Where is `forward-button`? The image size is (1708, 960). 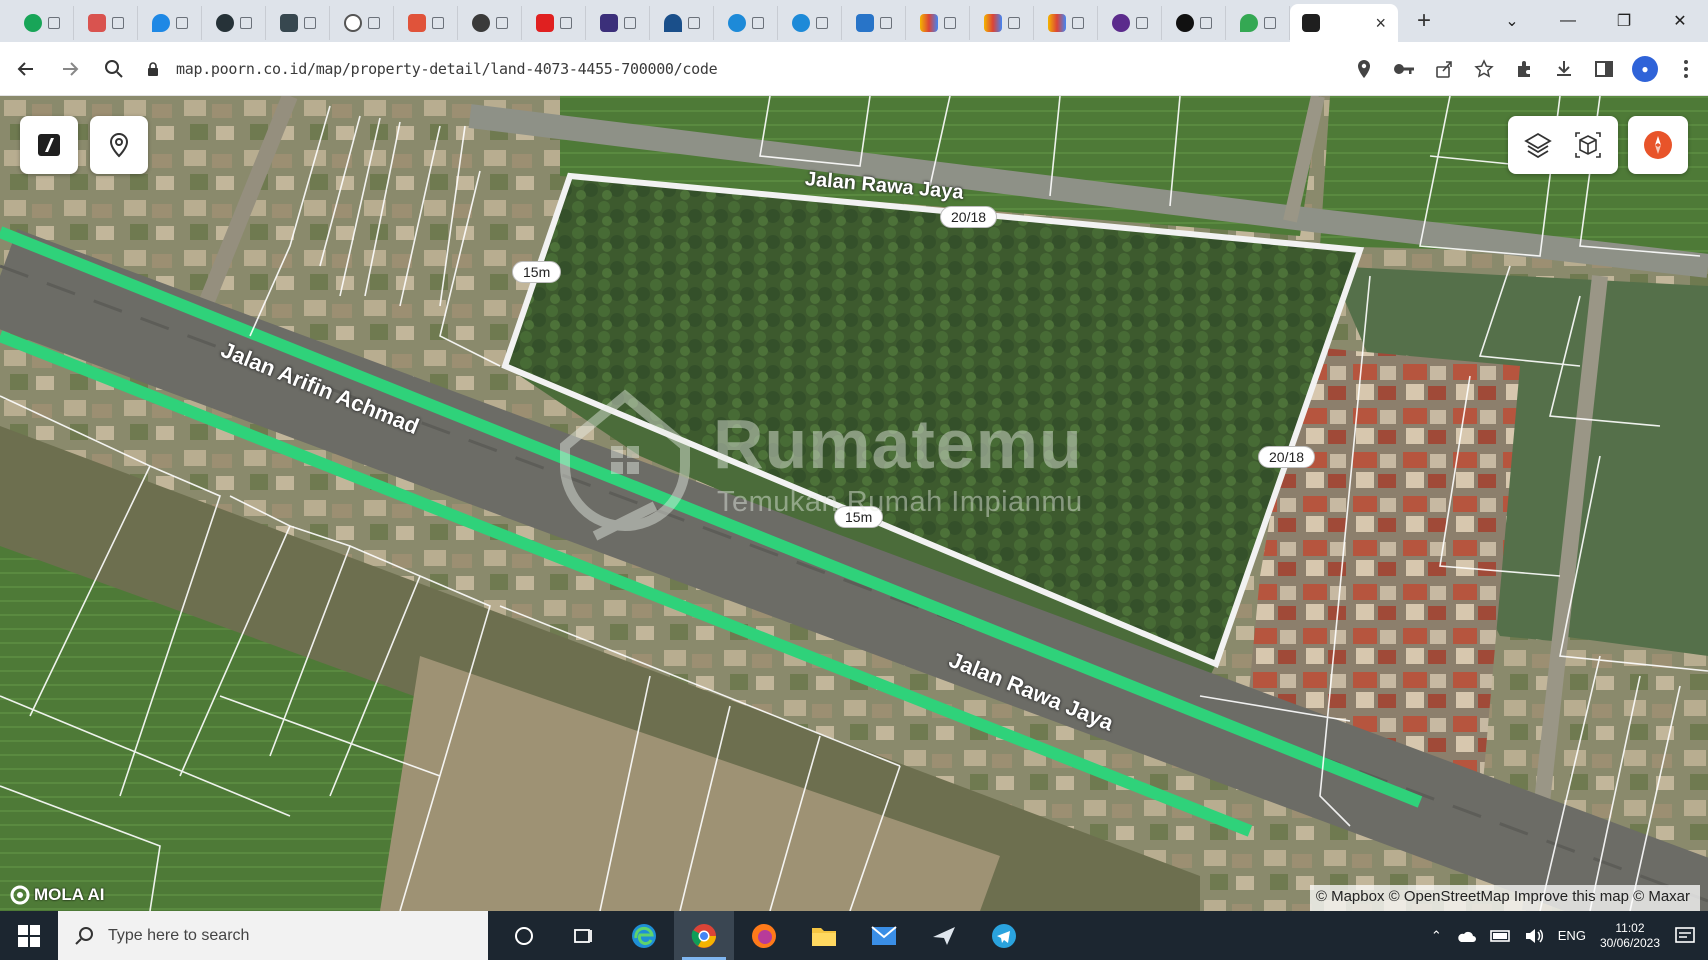
forward-button is located at coordinates (70, 69).